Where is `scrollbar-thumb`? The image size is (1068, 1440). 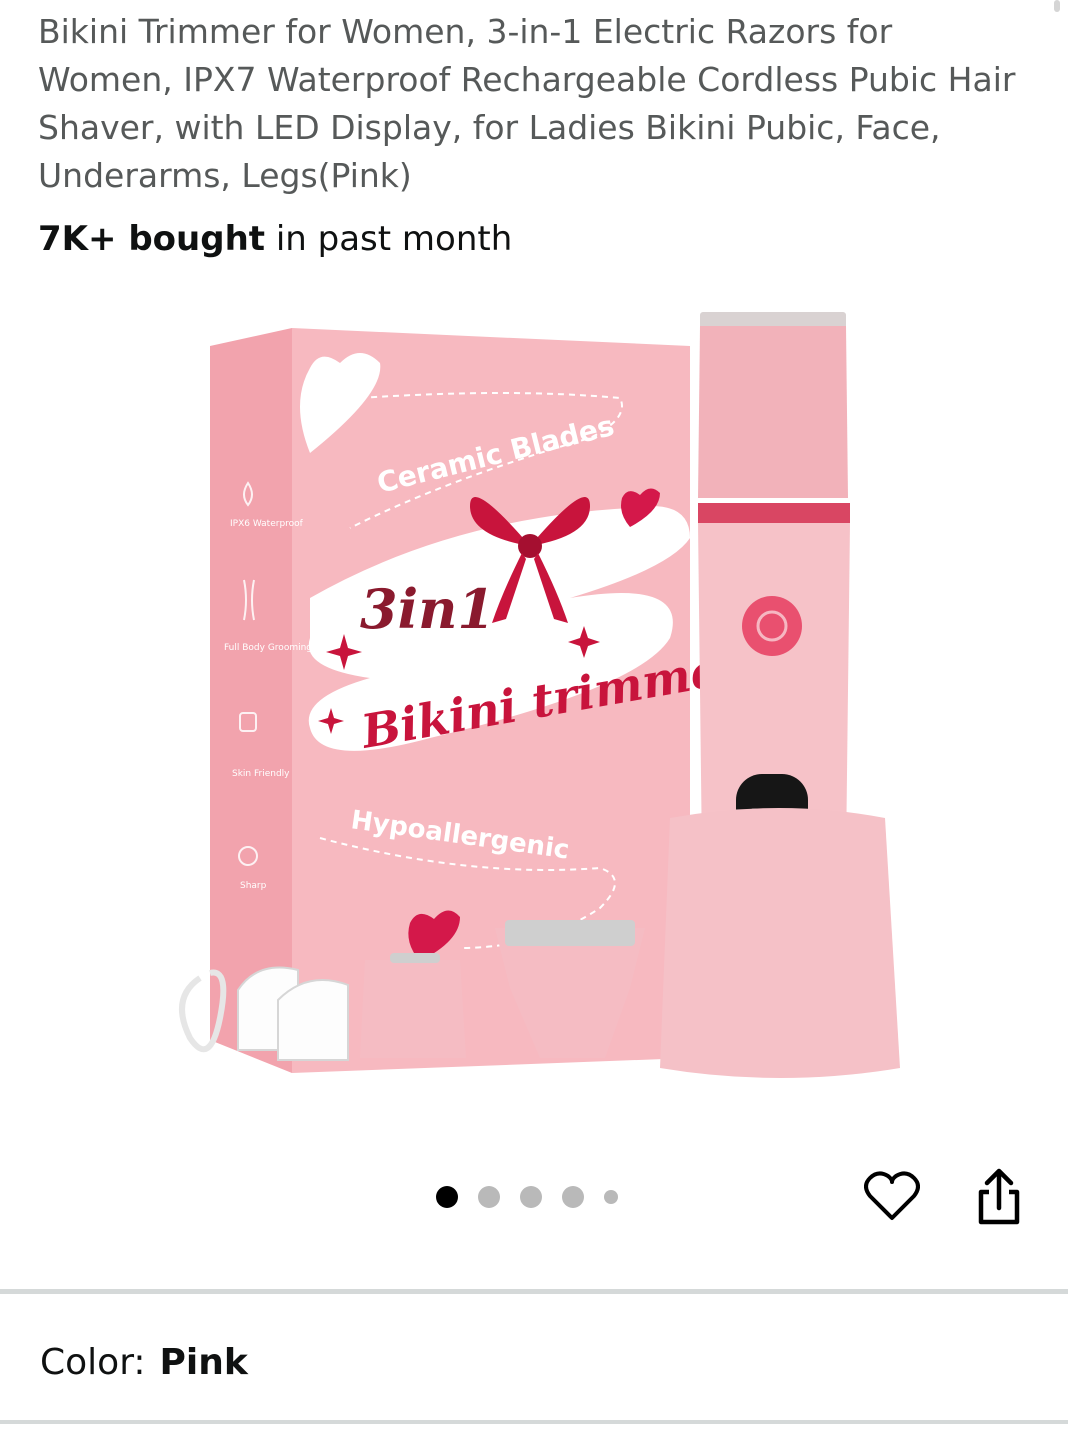
scrollbar-thumb is located at coordinates (1057, 6).